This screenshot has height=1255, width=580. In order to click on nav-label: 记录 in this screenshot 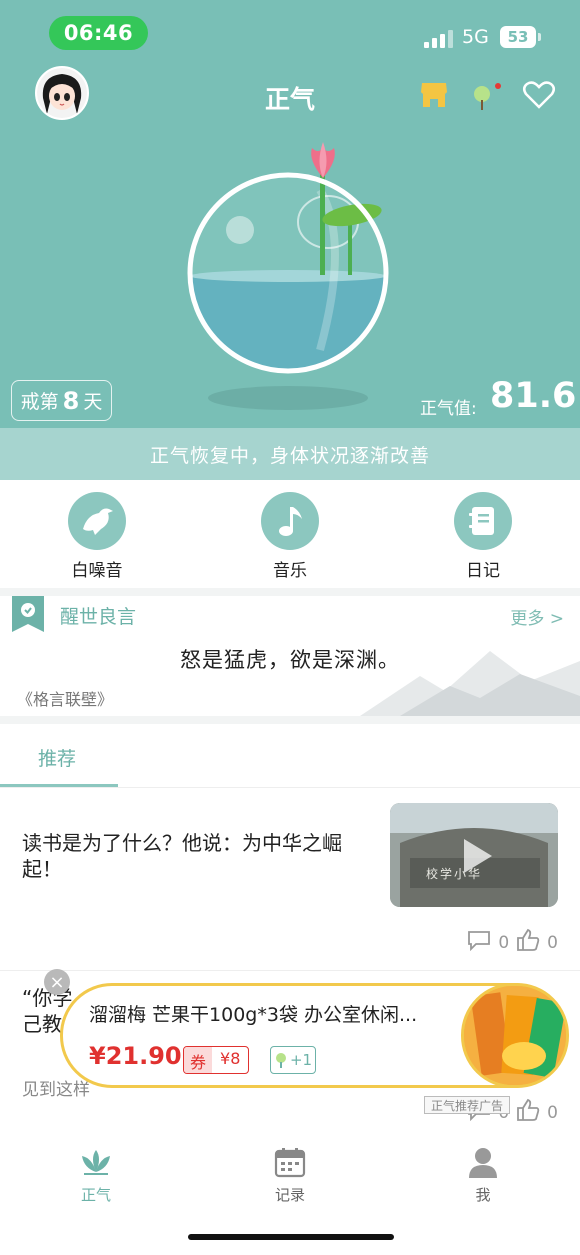, I will do `click(289, 1195)`.